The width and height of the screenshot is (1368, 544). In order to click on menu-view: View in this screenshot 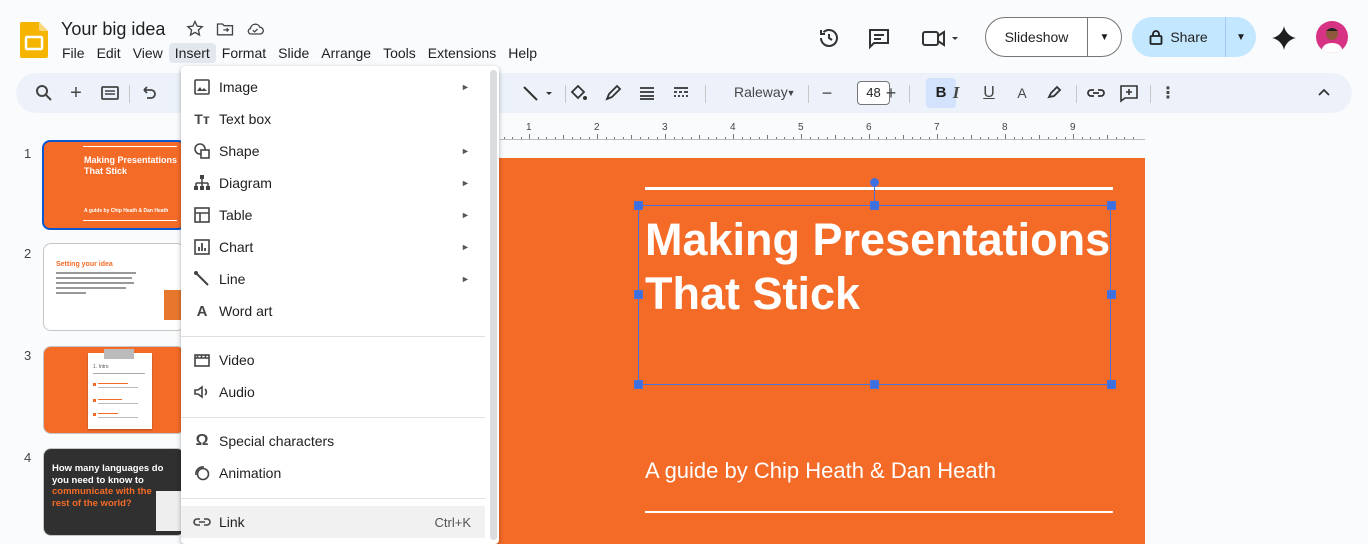, I will do `click(148, 53)`.